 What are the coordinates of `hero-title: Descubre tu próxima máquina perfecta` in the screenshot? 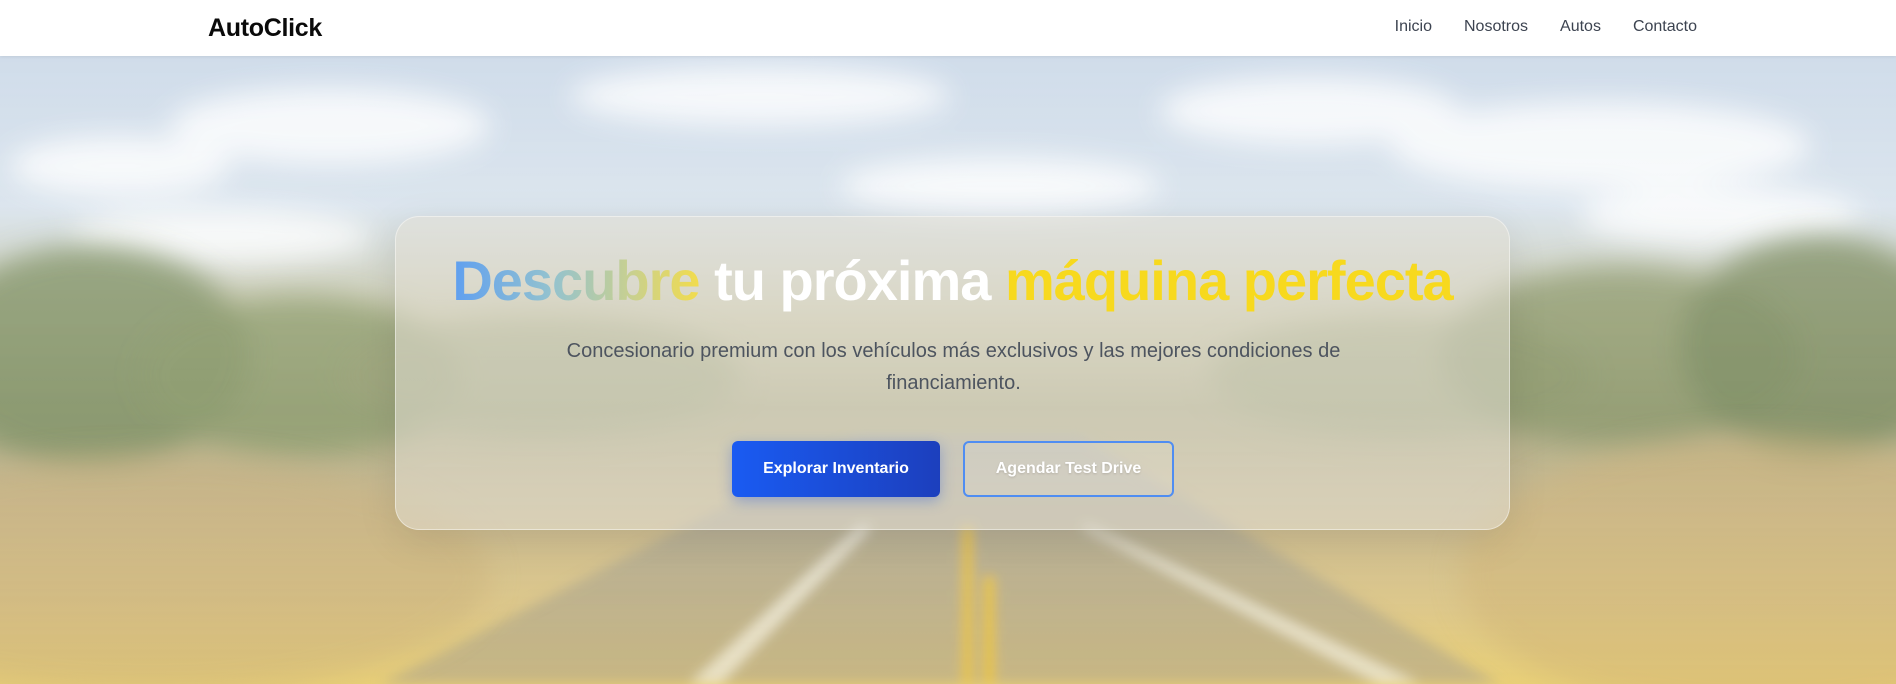 It's located at (952, 280).